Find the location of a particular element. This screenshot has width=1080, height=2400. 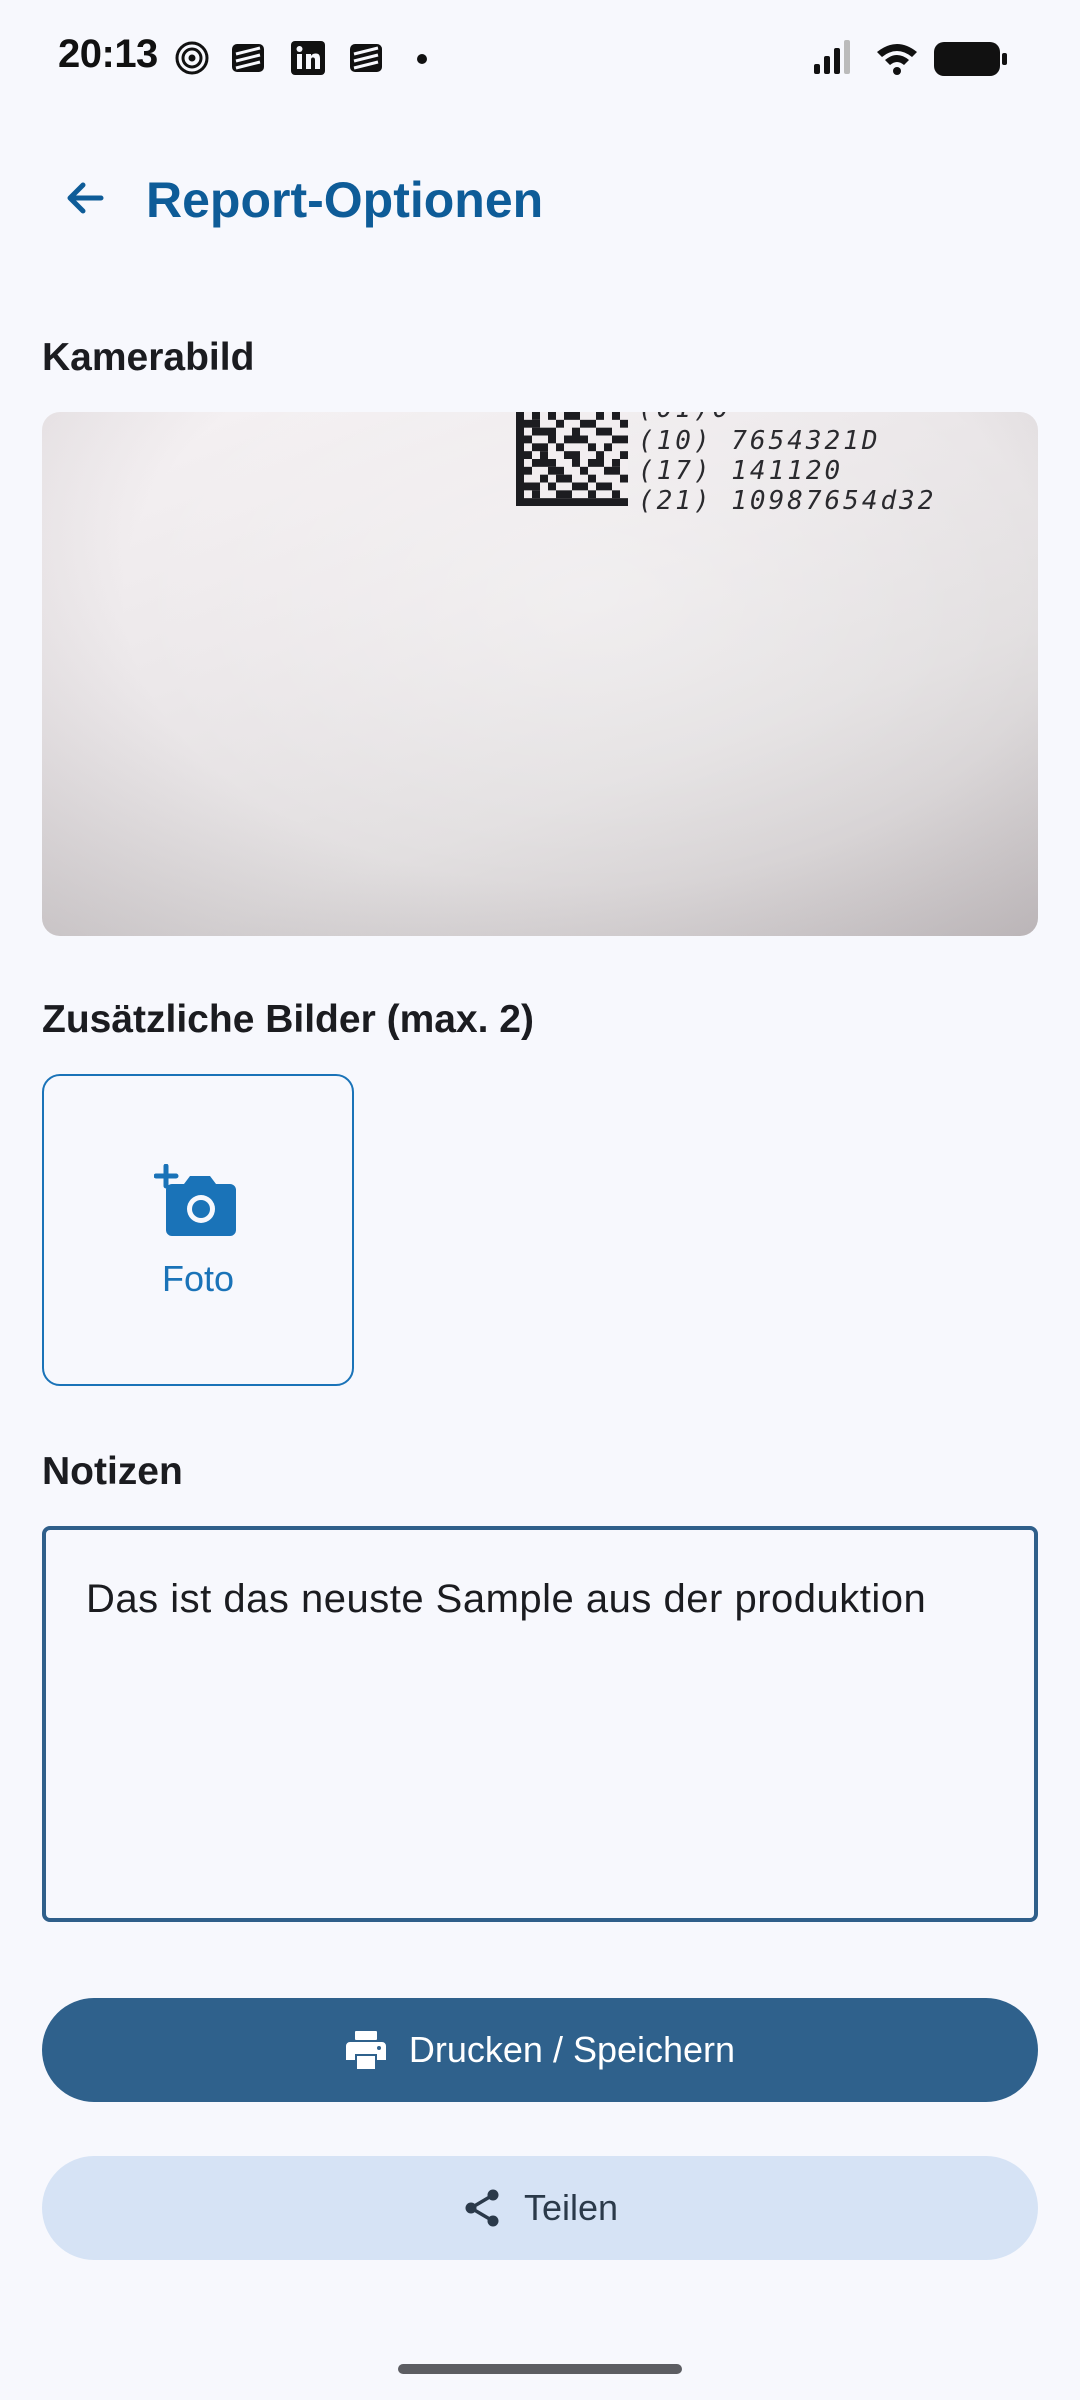

print-save-button: Drucken / Speichern is located at coordinates (540, 2050).